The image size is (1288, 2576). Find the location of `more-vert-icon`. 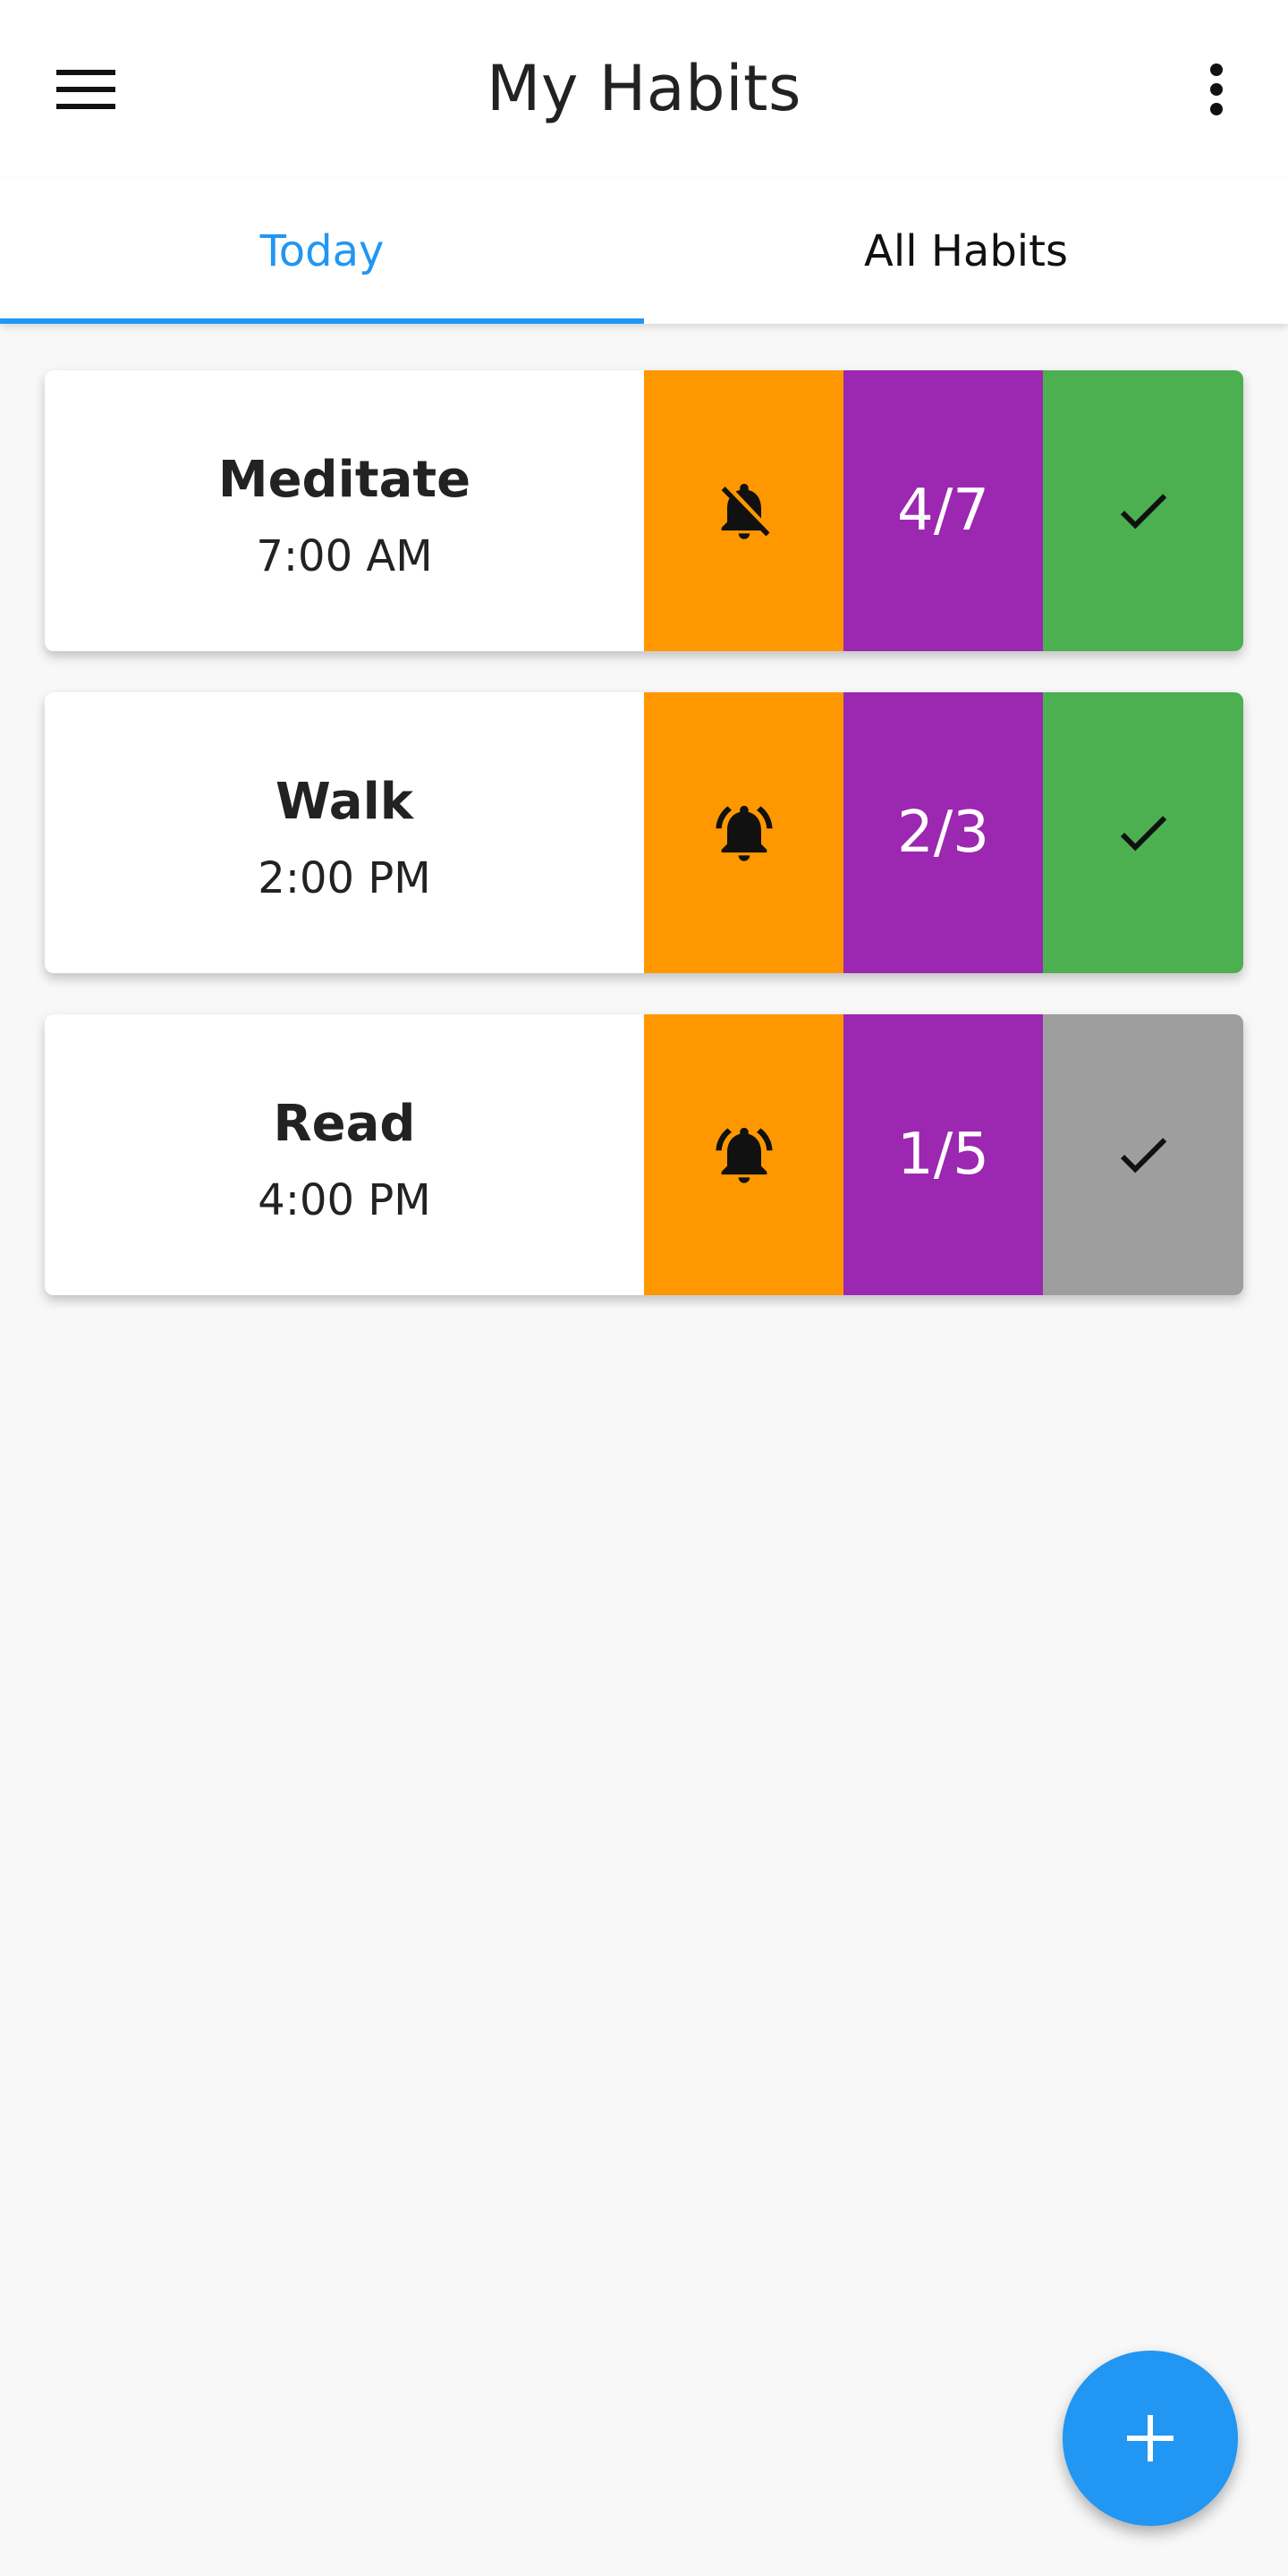

more-vert-icon is located at coordinates (1216, 89).